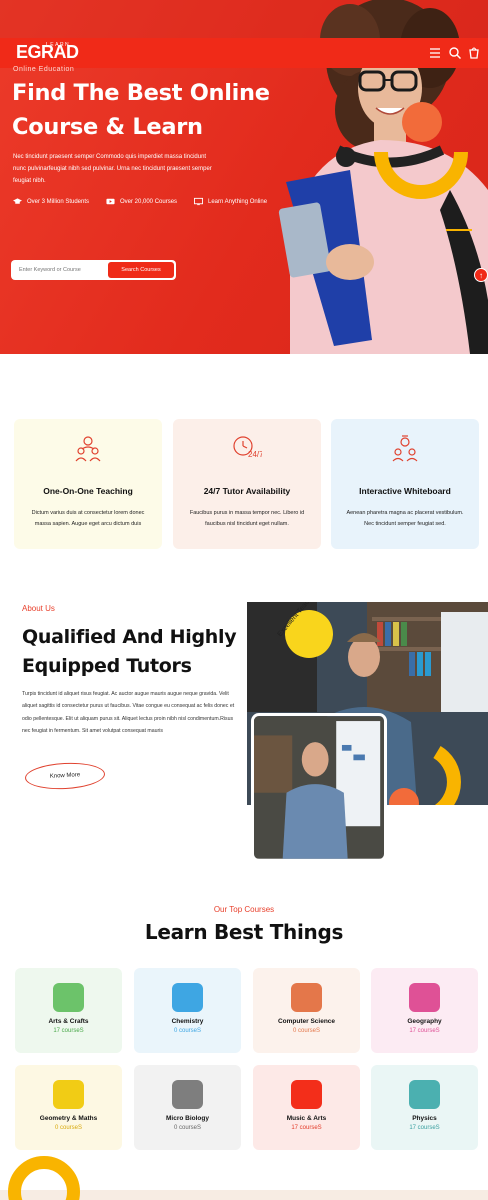  What do you see at coordinates (58, 201) in the screenshot?
I see `stat-label: Over 3 Million Students` at bounding box center [58, 201].